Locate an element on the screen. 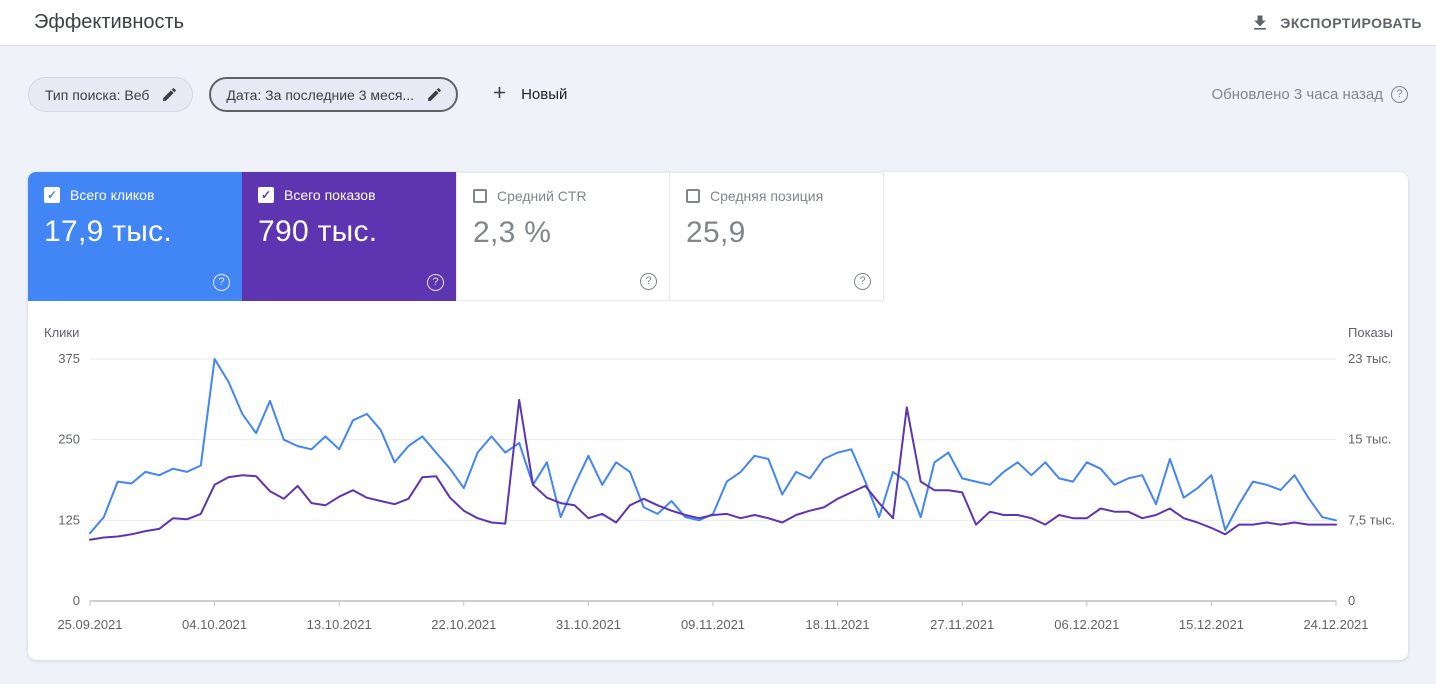 Image resolution: width=1436 pixels, height=684 pixels. svg-text: 15.12.2021 is located at coordinates (1211, 624).